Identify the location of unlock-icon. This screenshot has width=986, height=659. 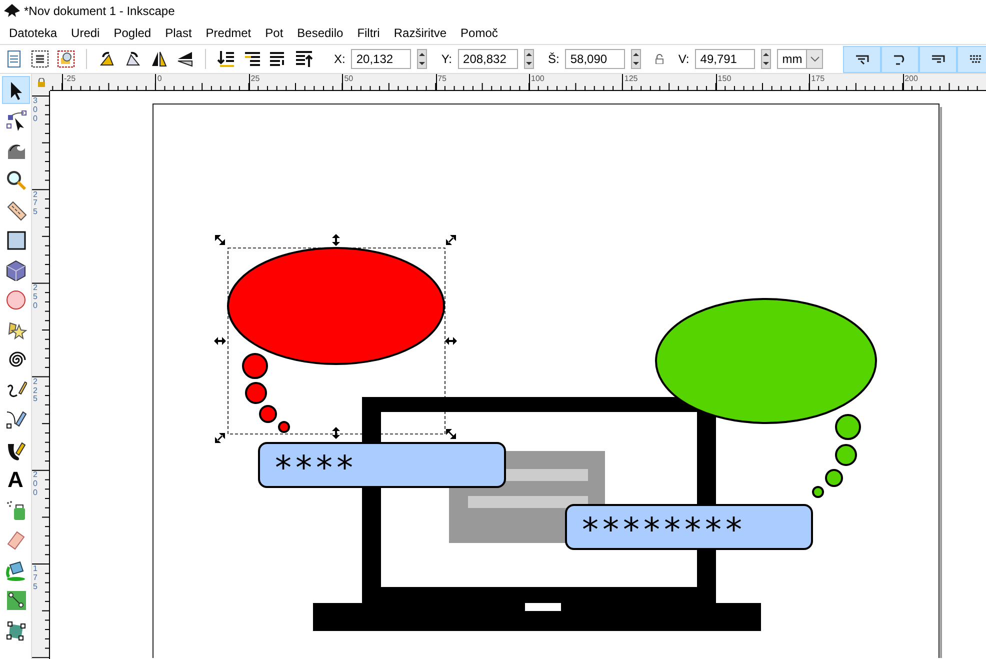
(659, 59).